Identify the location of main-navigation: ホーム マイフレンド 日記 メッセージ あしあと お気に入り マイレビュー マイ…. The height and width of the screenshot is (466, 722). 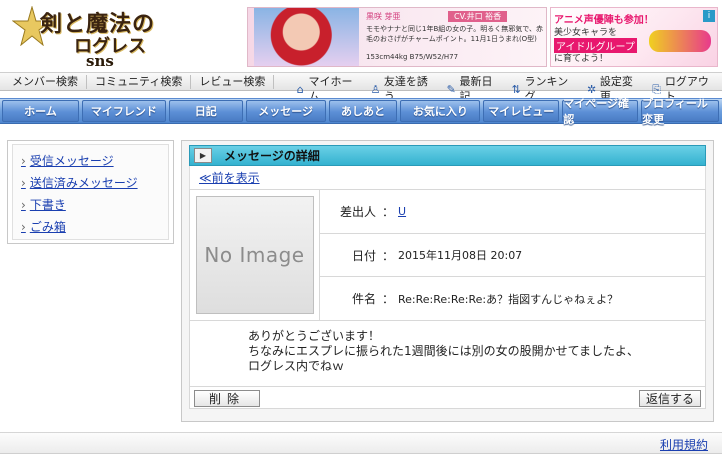
(361, 111).